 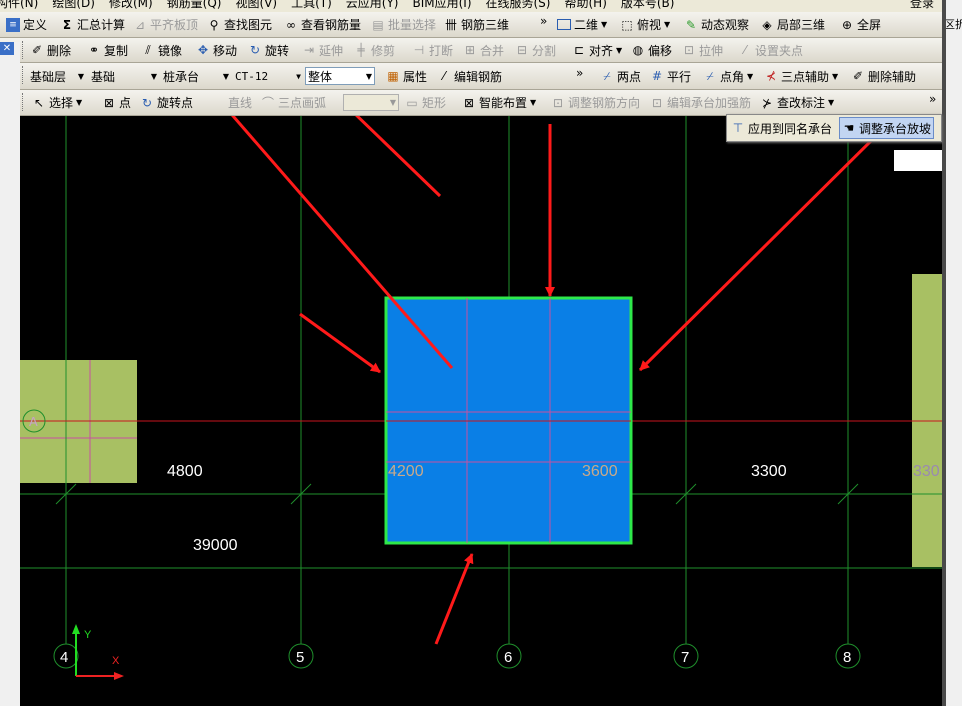 What do you see at coordinates (174, 25) in the screenshot?
I see `flat-top-label: 平齐板顶` at bounding box center [174, 25].